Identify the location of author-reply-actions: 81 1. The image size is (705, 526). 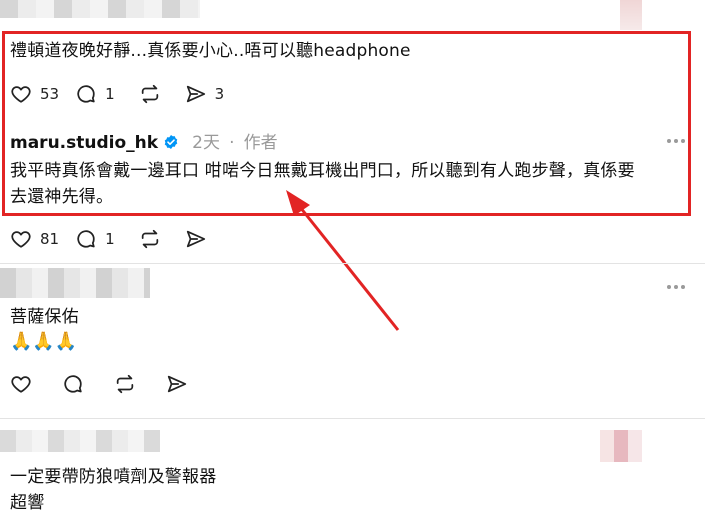
(116, 239).